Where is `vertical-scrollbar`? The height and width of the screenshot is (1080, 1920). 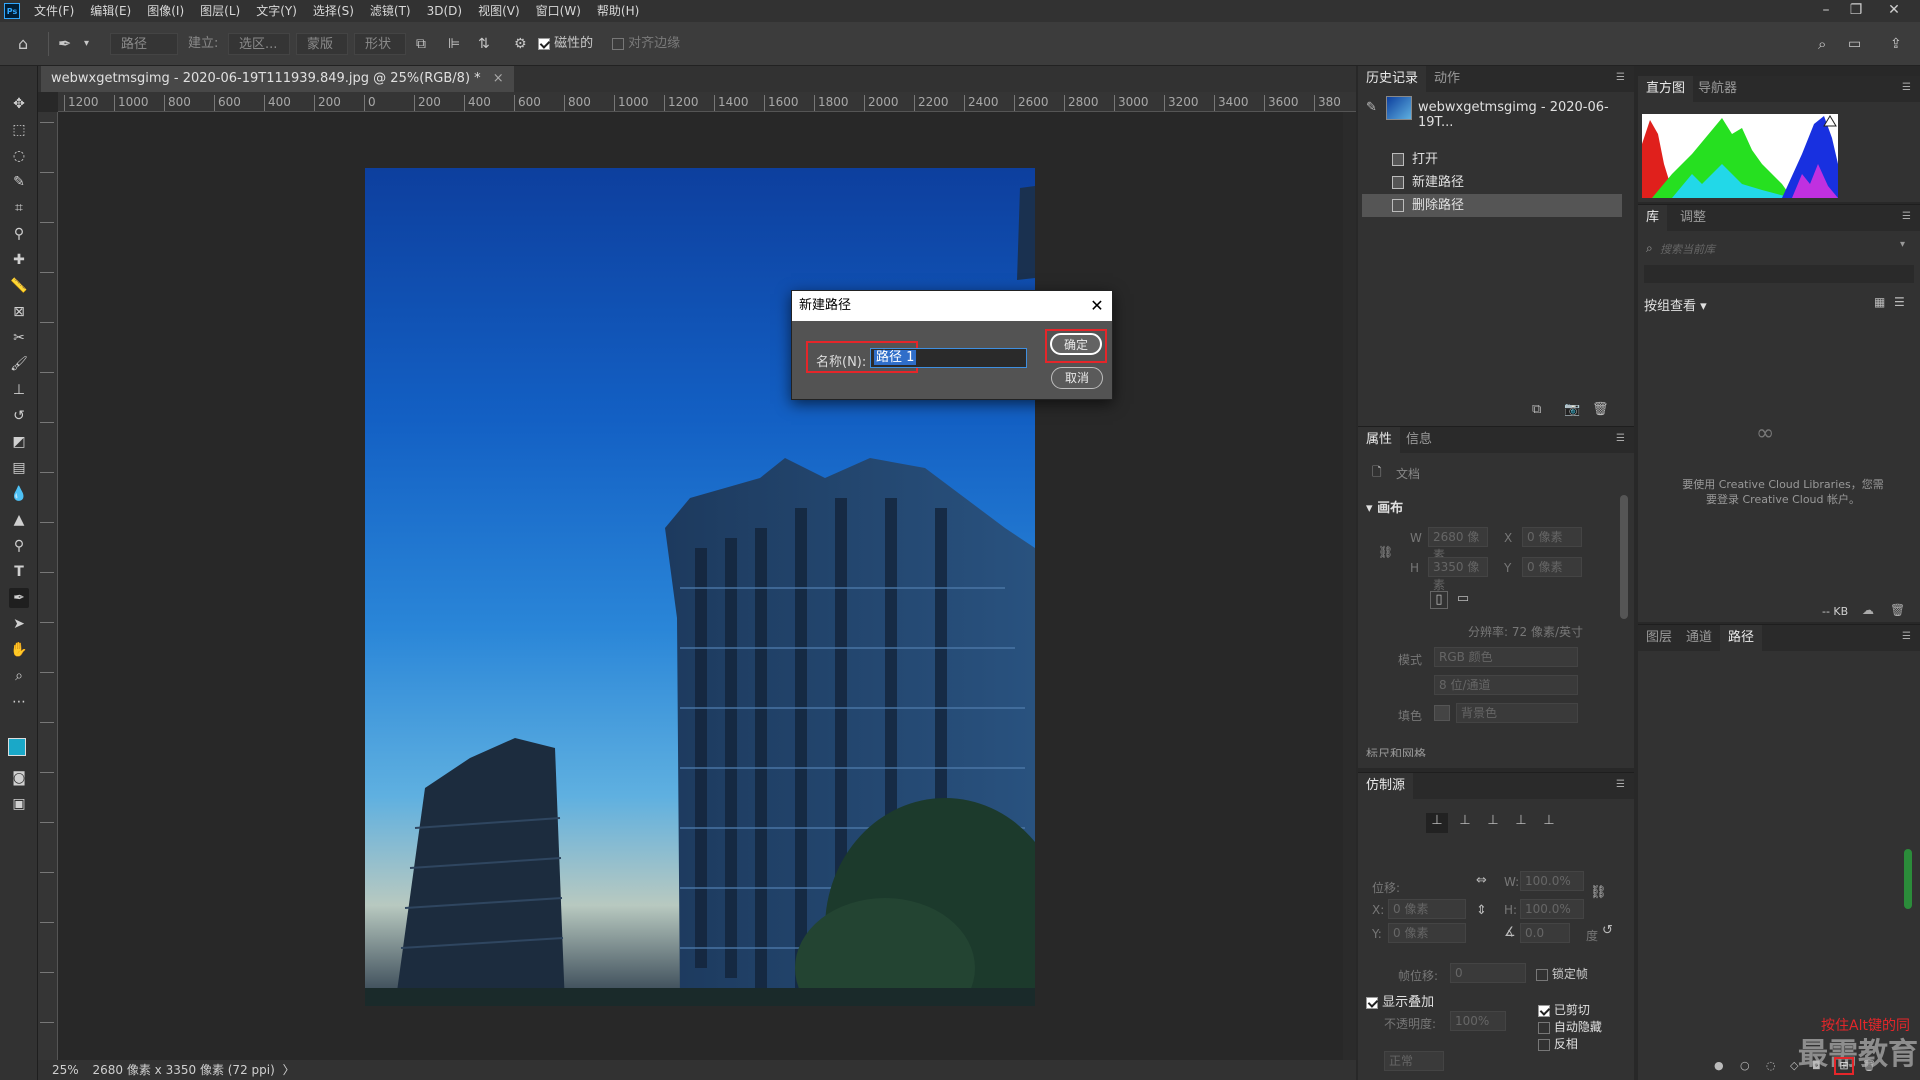 vertical-scrollbar is located at coordinates (1349, 586).